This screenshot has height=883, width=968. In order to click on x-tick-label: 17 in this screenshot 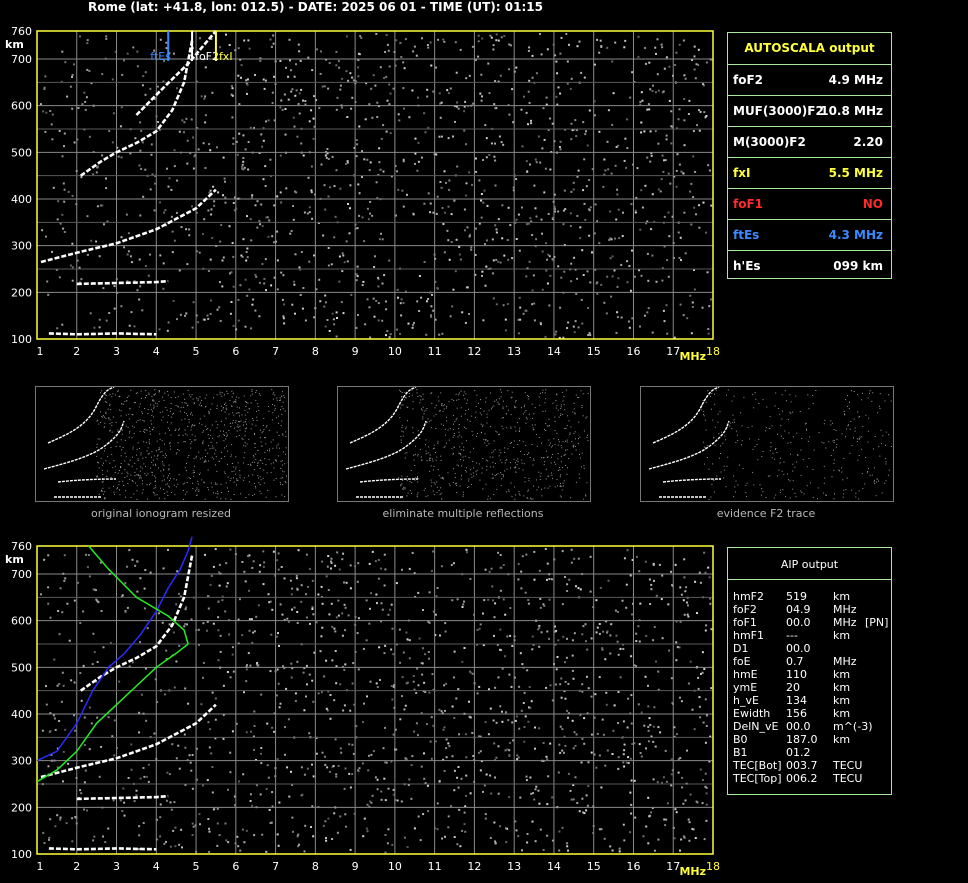, I will do `click(673, 866)`.